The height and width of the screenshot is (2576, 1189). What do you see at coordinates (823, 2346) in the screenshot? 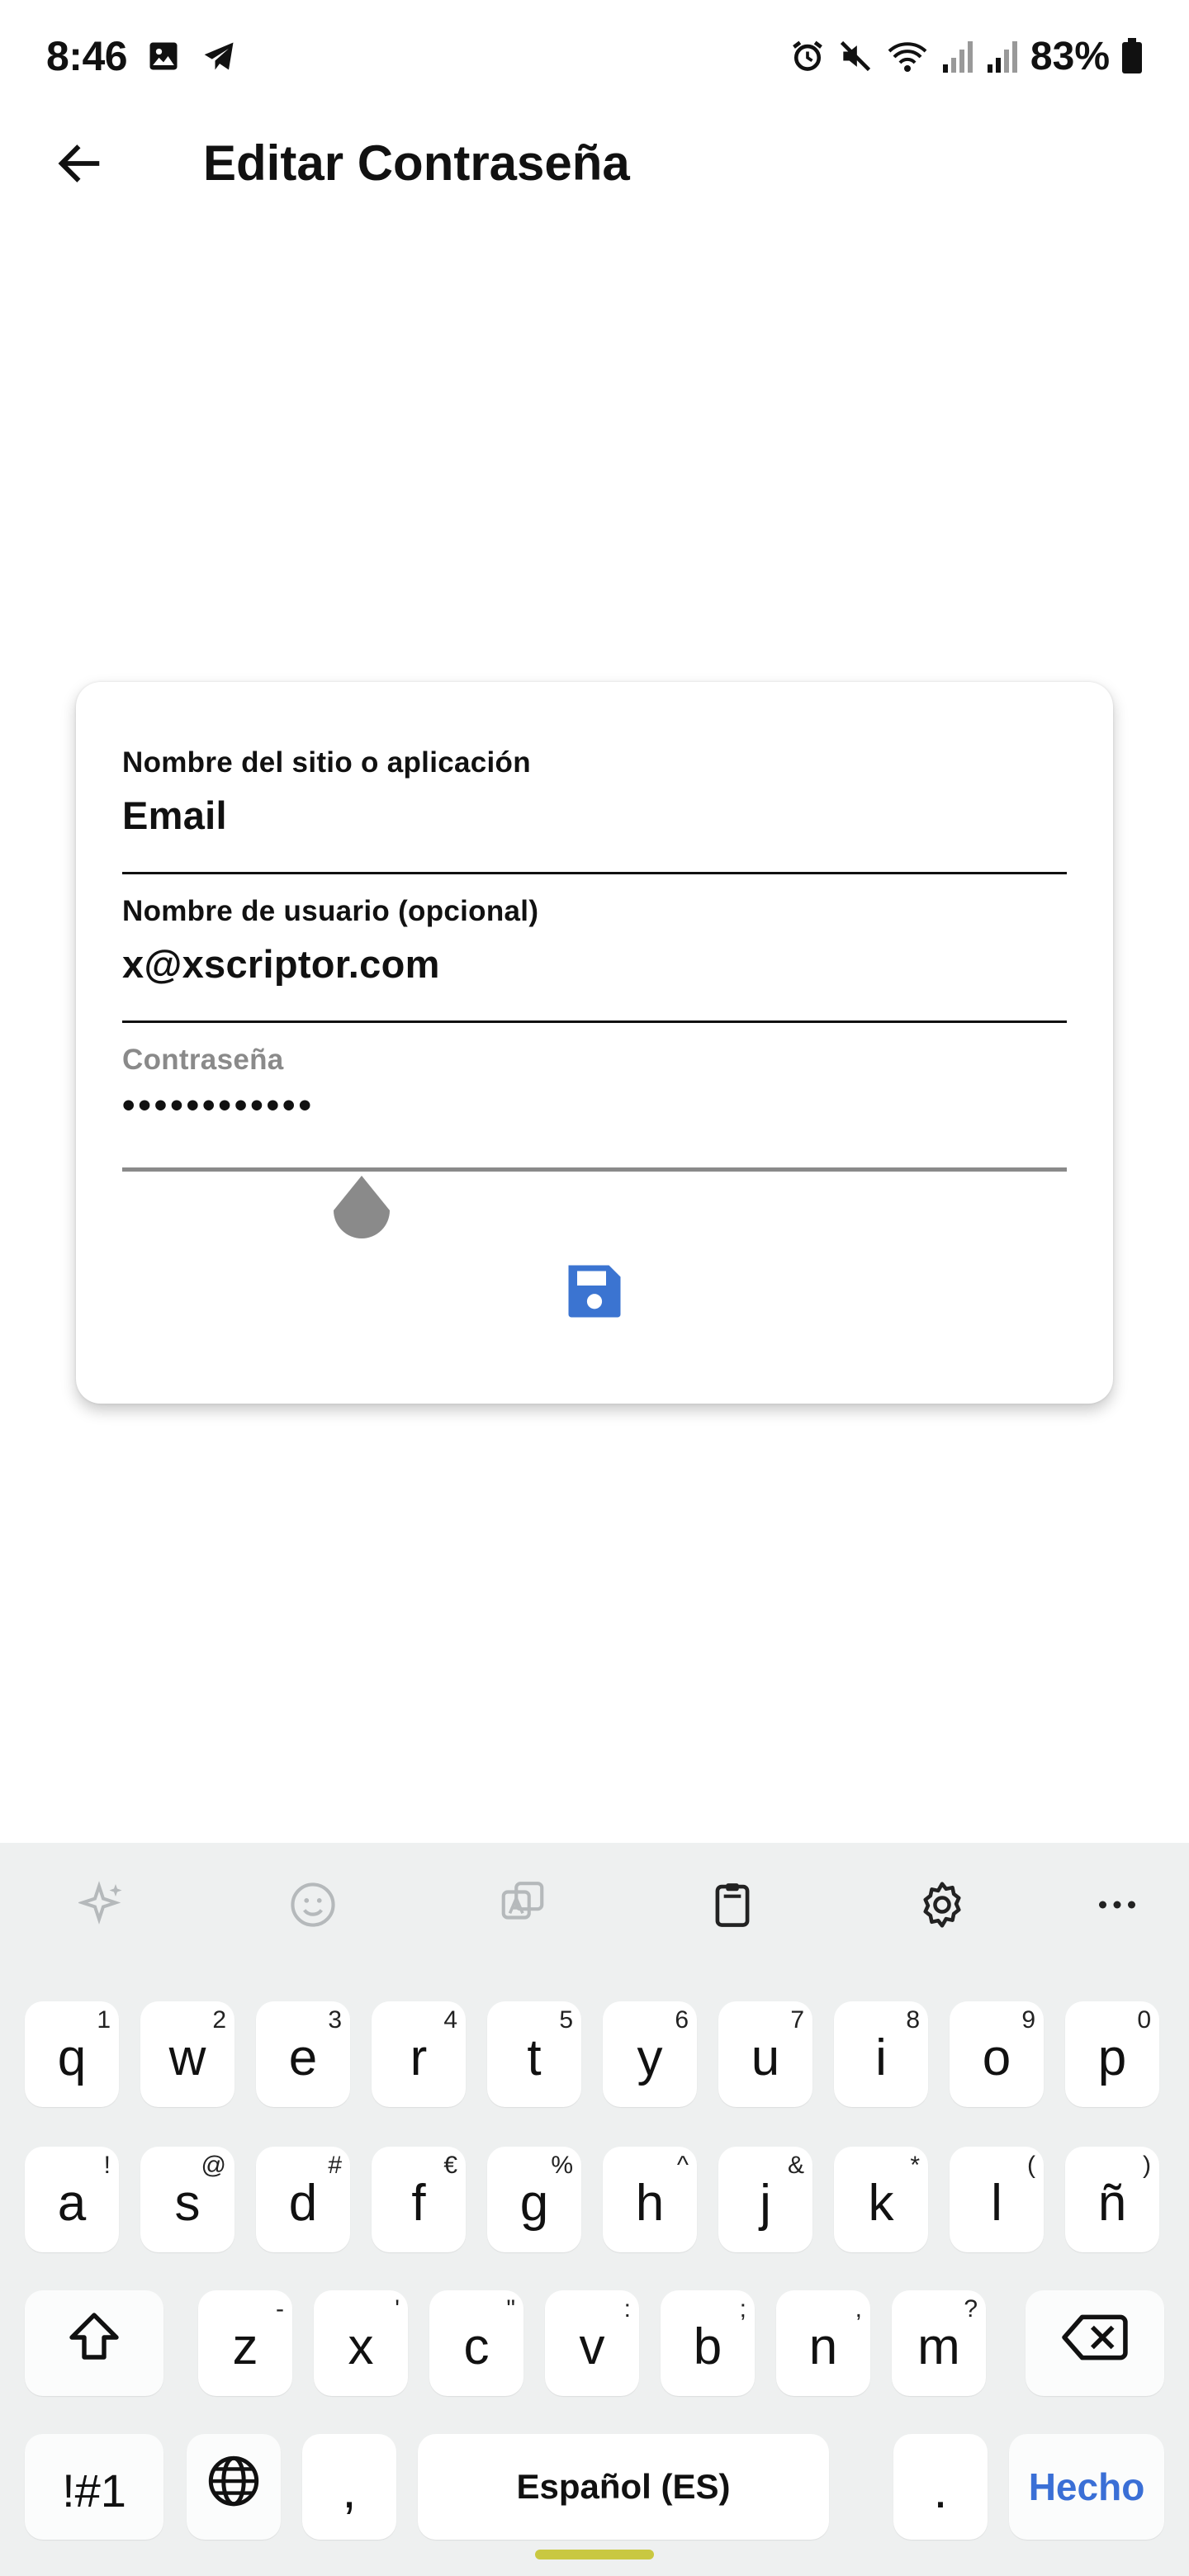
I see `key-label: n` at bounding box center [823, 2346].